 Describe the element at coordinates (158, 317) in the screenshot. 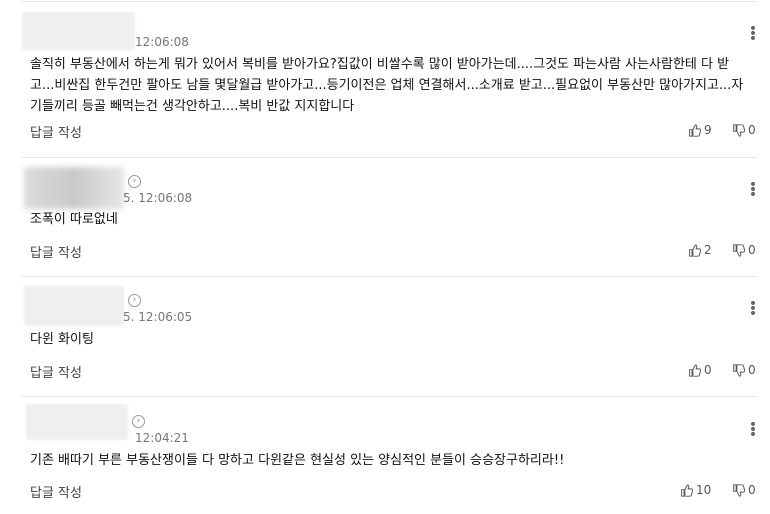

I see `comment-timestamp: 5. 12:06:05` at that location.